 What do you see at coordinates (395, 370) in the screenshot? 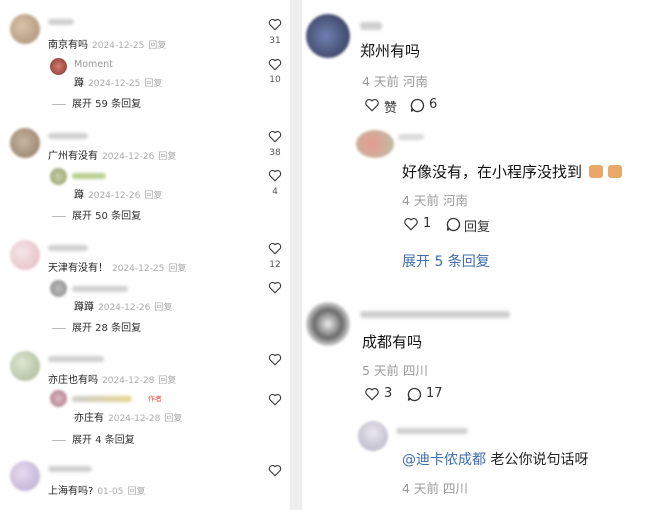
I see `comment-meta: 5 天前 四川` at bounding box center [395, 370].